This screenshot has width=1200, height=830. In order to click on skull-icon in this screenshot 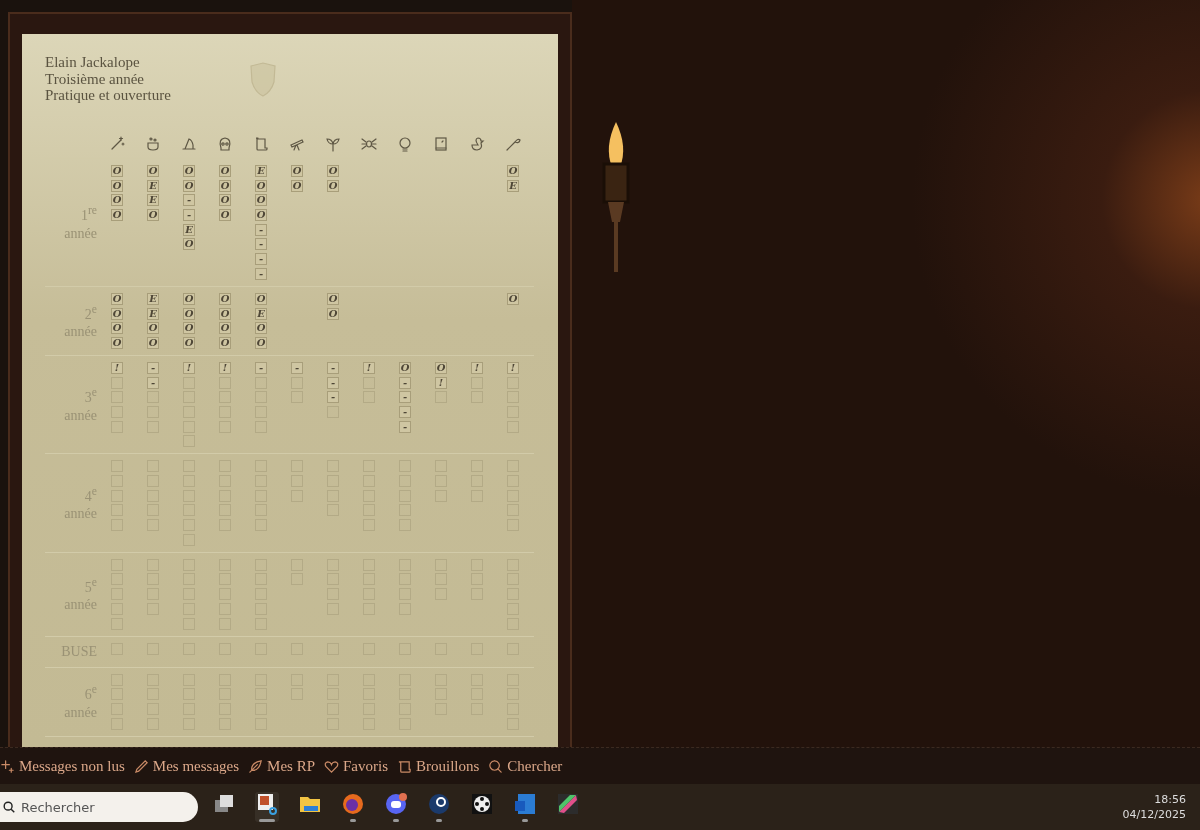, I will do `click(225, 144)`.